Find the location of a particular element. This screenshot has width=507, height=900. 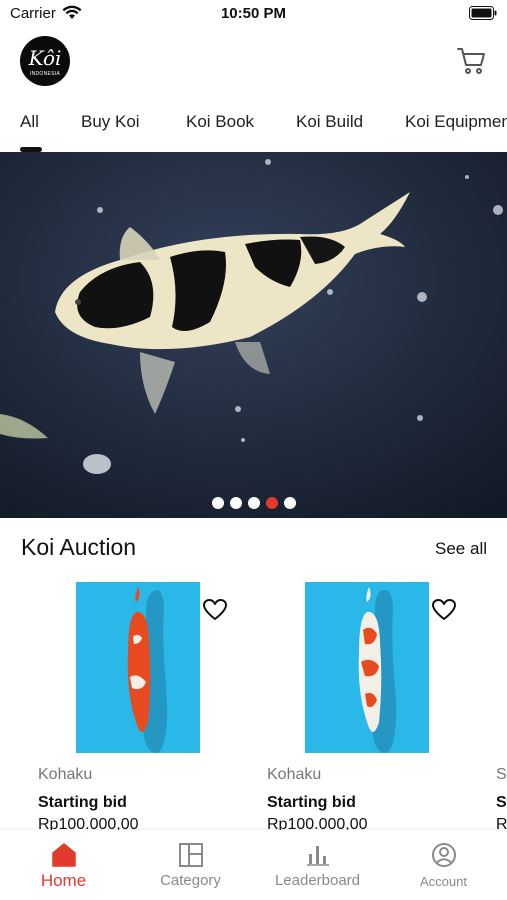

nav-home: Home is located at coordinates (63, 865).